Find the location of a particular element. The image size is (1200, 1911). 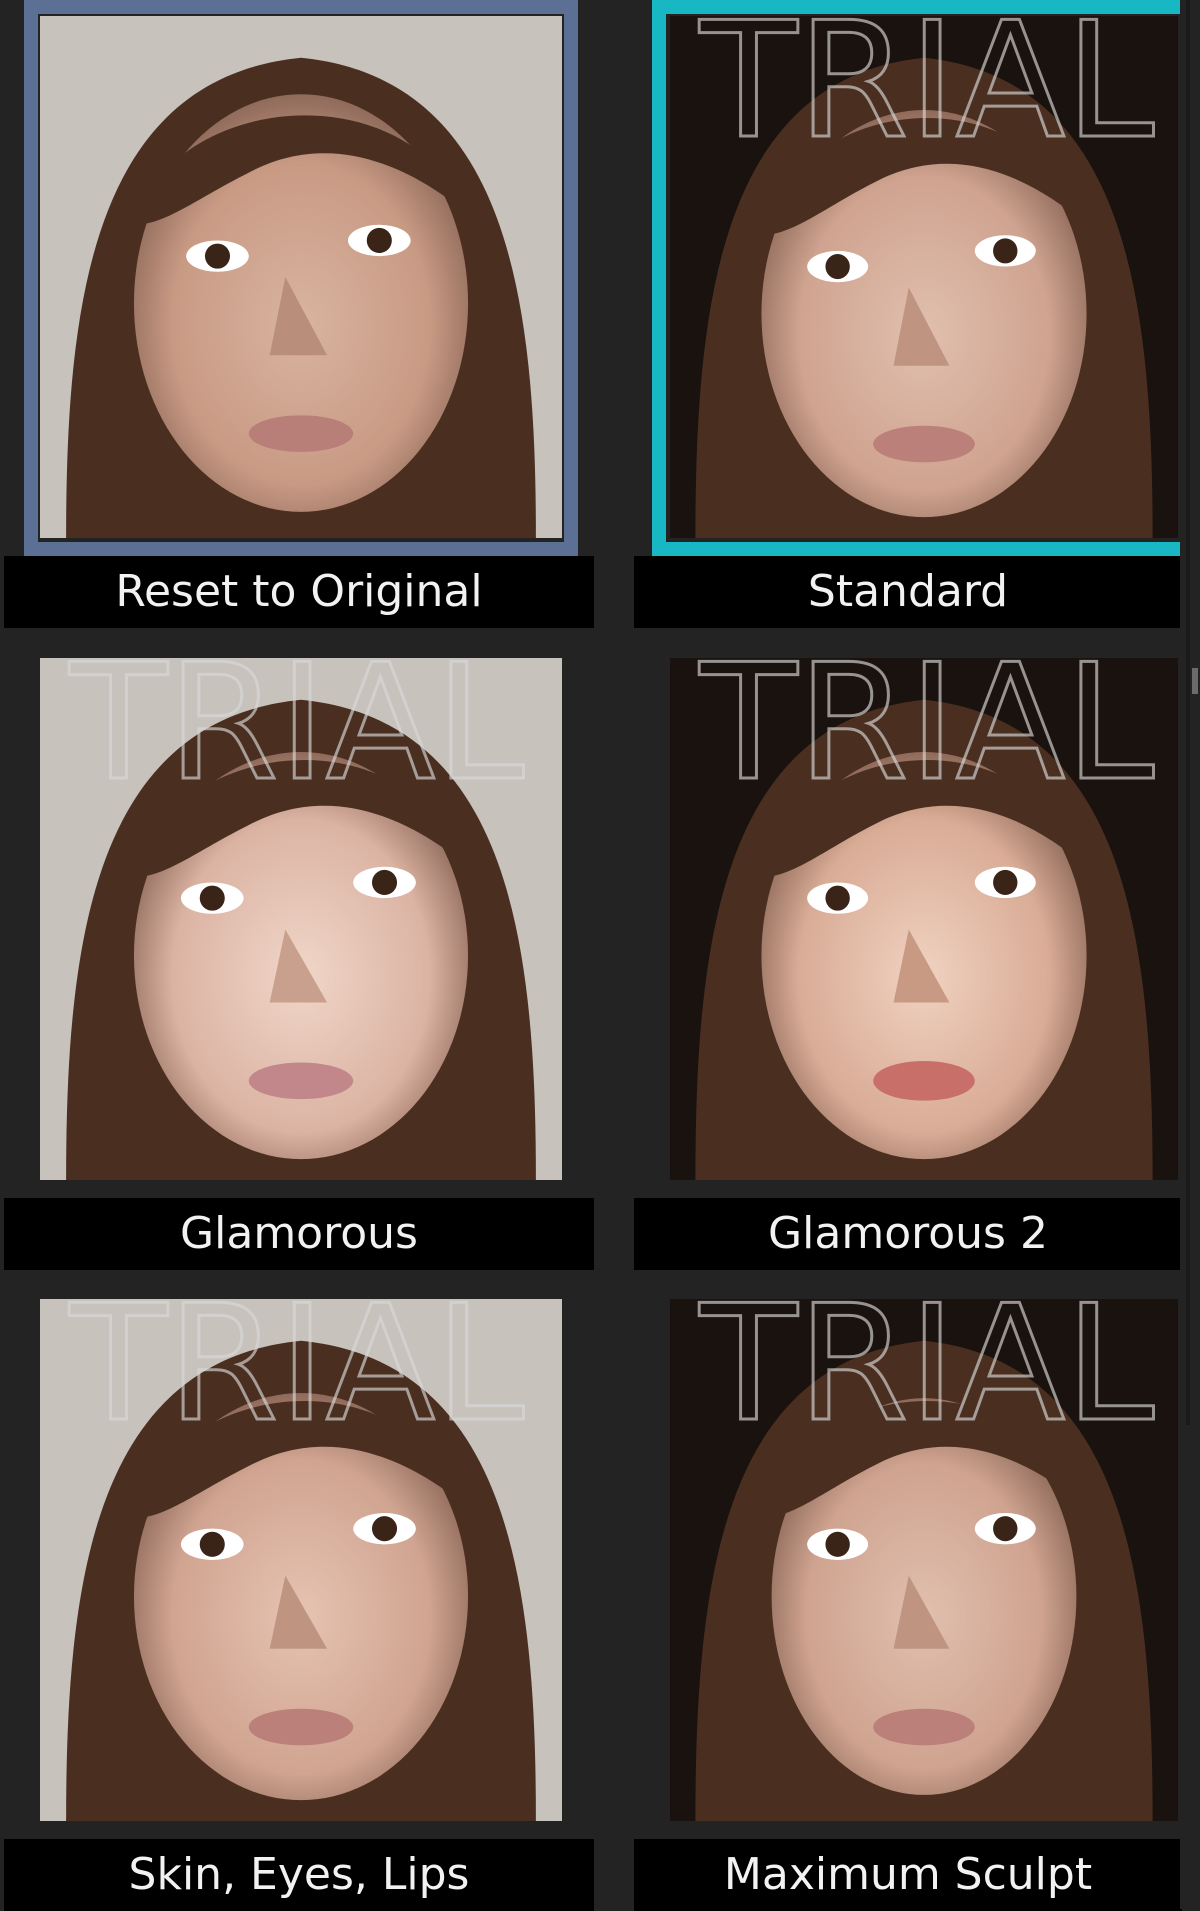

preset-label: Reset to Original is located at coordinates (299, 592).